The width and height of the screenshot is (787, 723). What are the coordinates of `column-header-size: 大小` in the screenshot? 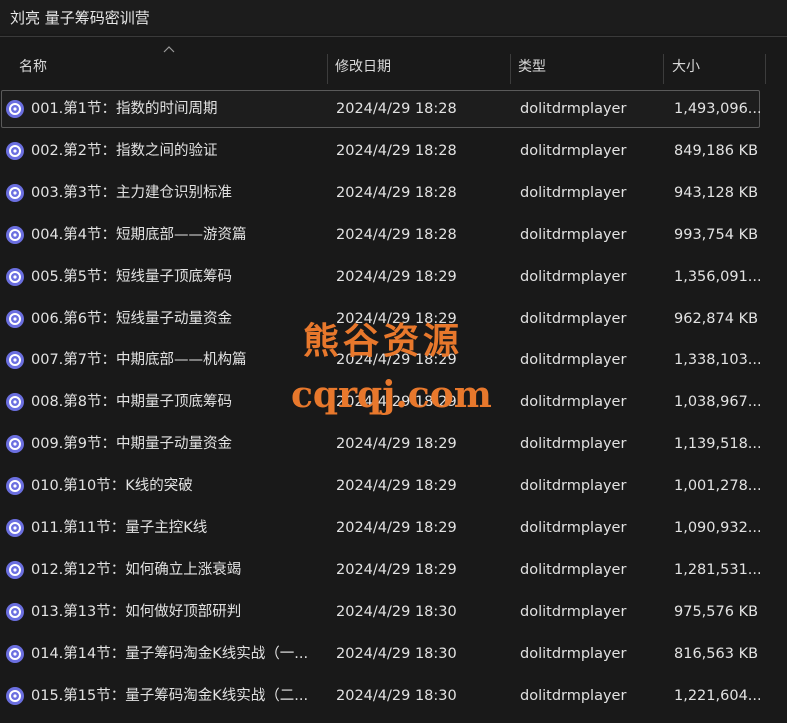 It's located at (686, 67).